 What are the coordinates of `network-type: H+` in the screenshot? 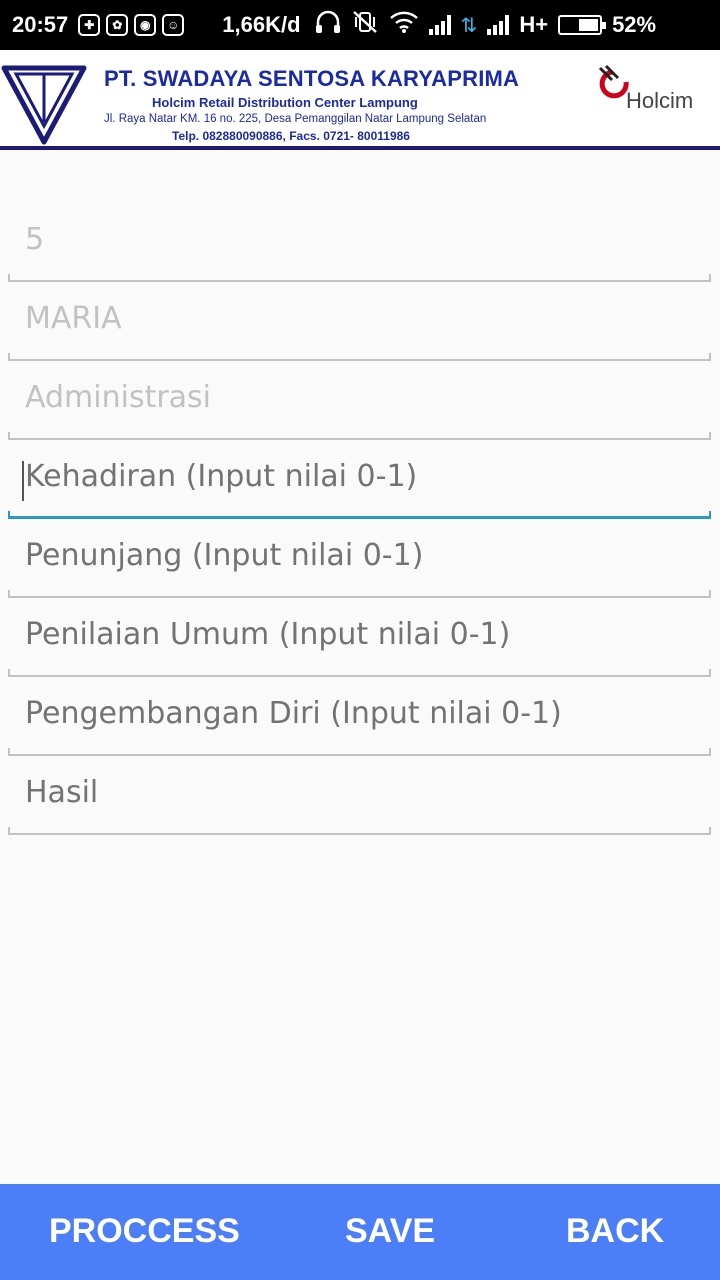 It's located at (534, 24).